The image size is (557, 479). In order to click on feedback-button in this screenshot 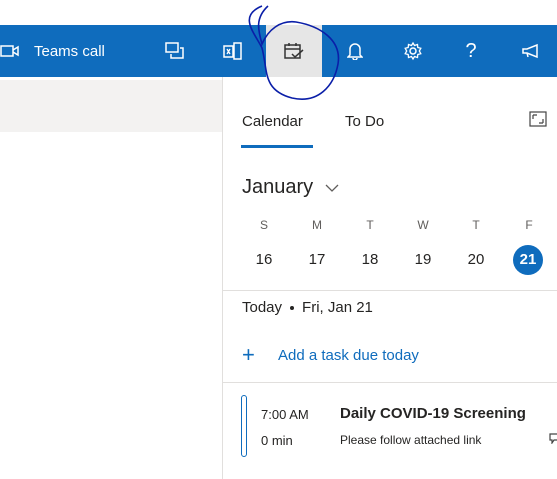, I will do `click(530, 51)`.